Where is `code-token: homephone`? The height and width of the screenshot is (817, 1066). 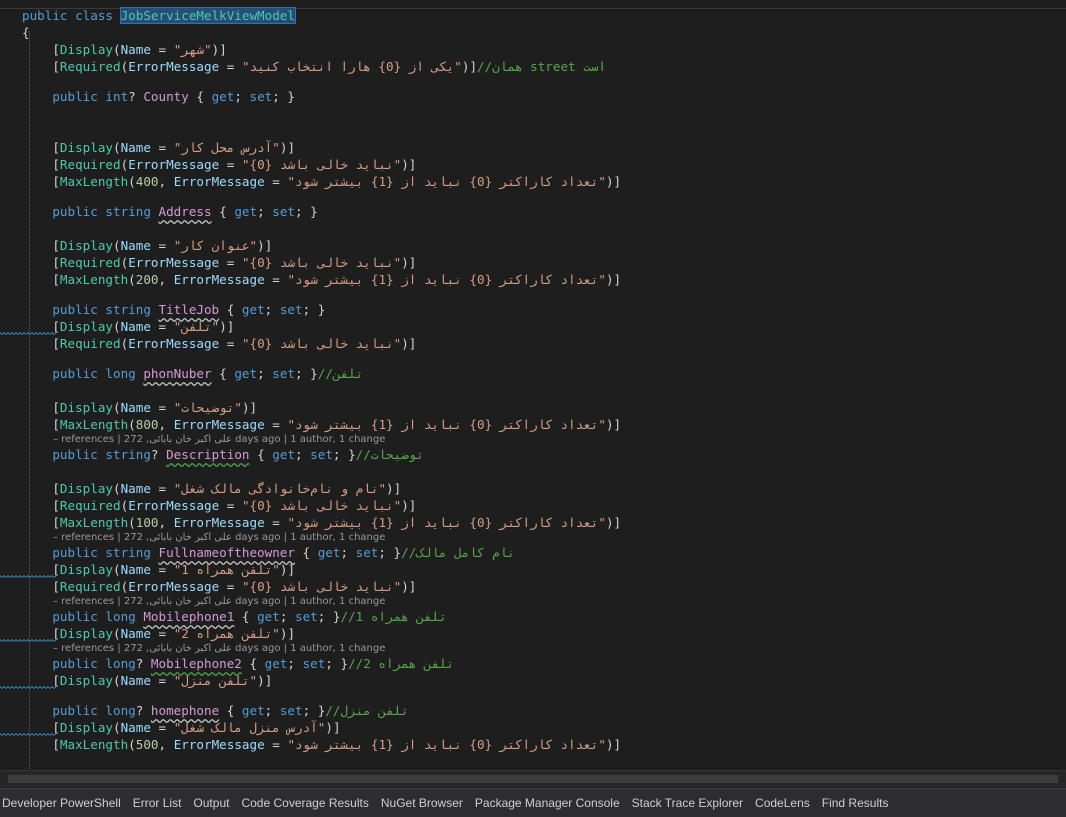
code-token: homephone is located at coordinates (185, 710).